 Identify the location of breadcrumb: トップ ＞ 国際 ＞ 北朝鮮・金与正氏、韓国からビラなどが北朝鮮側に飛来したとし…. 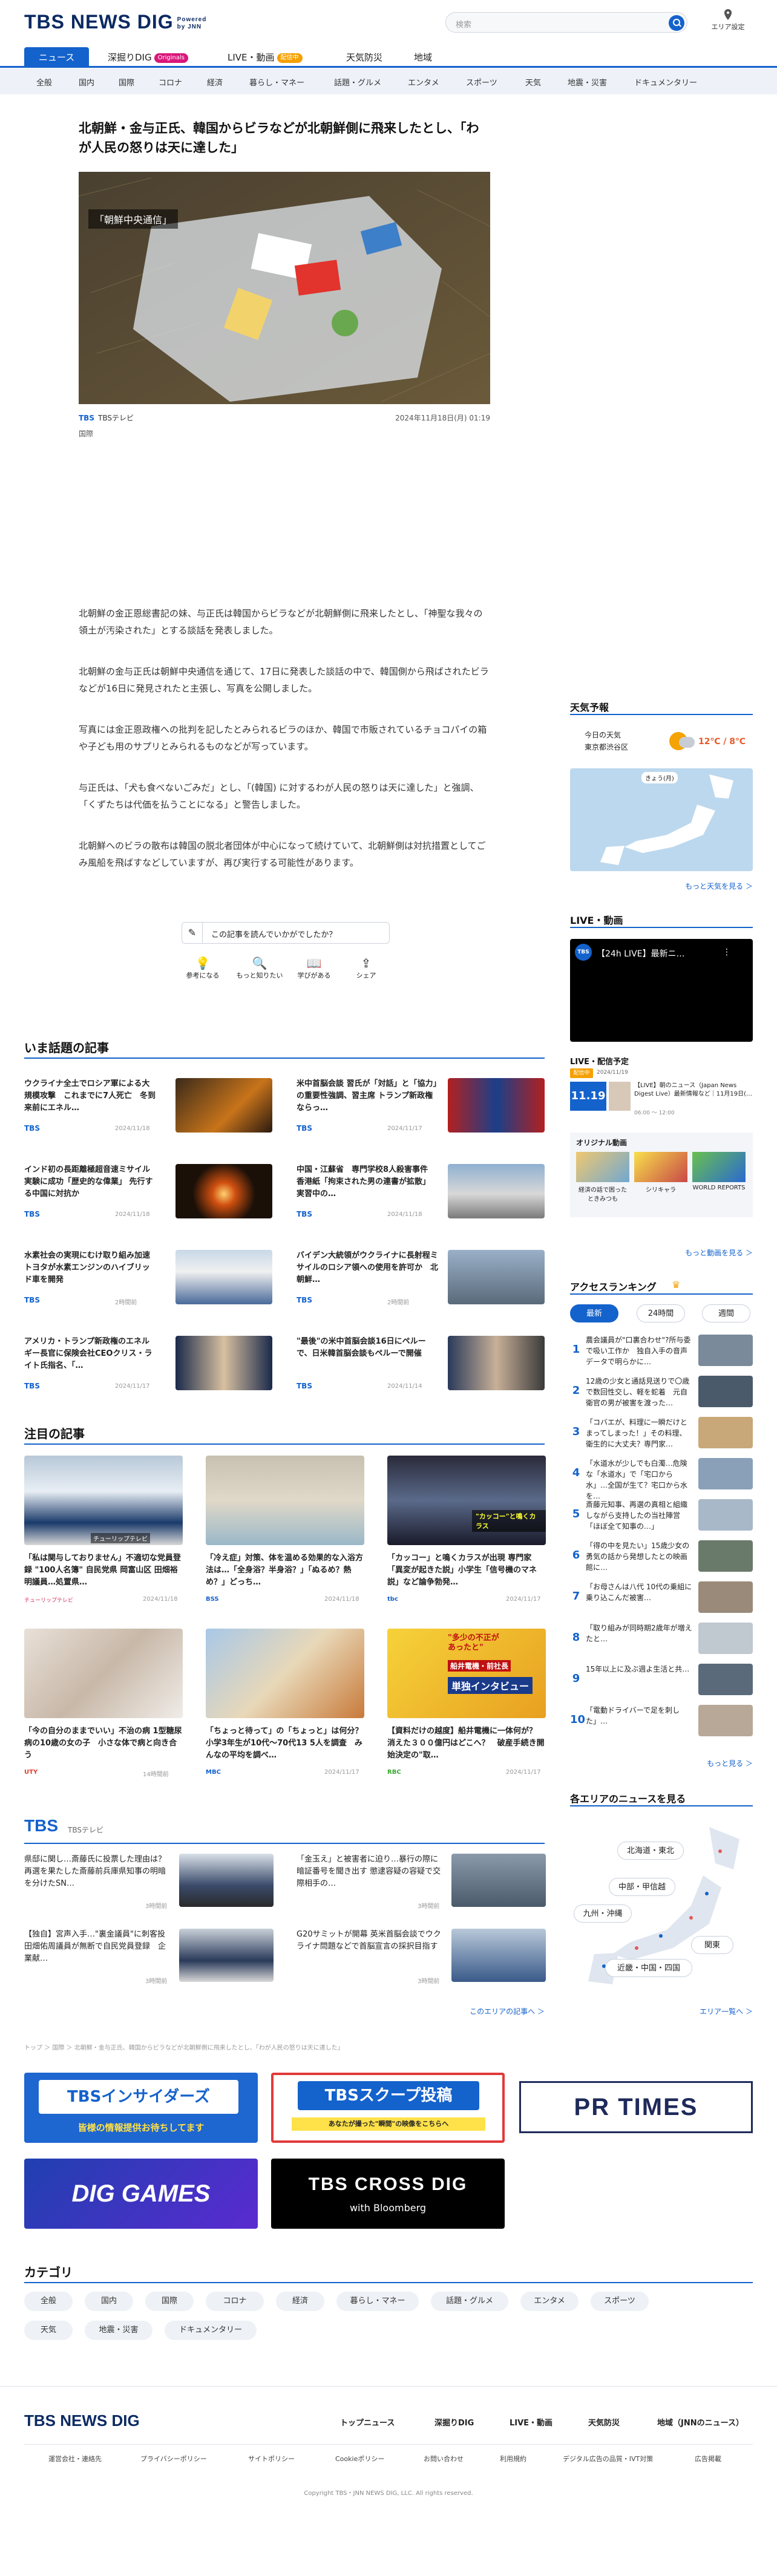
(285, 2046).